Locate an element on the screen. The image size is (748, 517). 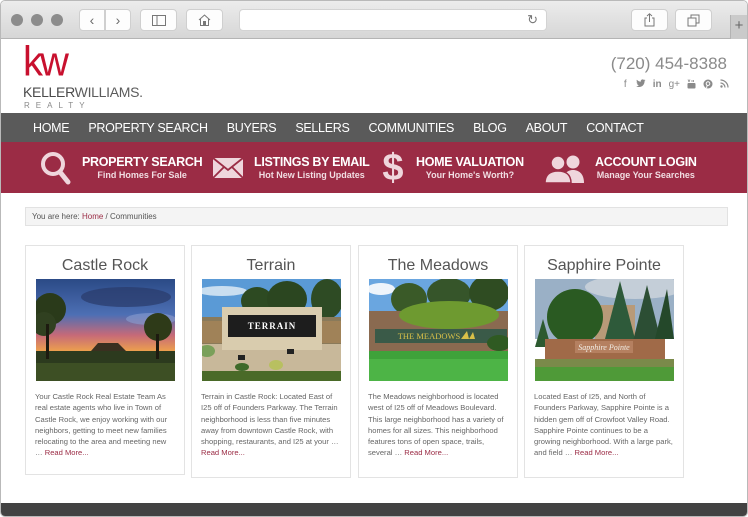
home-icon is located at coordinates (204, 20).